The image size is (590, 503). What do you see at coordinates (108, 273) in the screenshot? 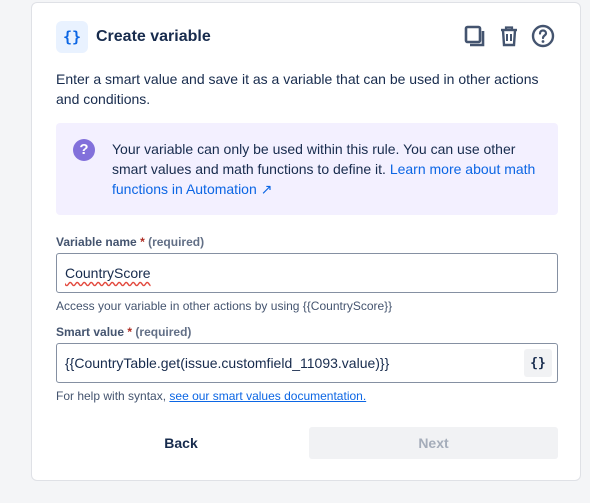
I see `variable-name-value: CountryScore` at bounding box center [108, 273].